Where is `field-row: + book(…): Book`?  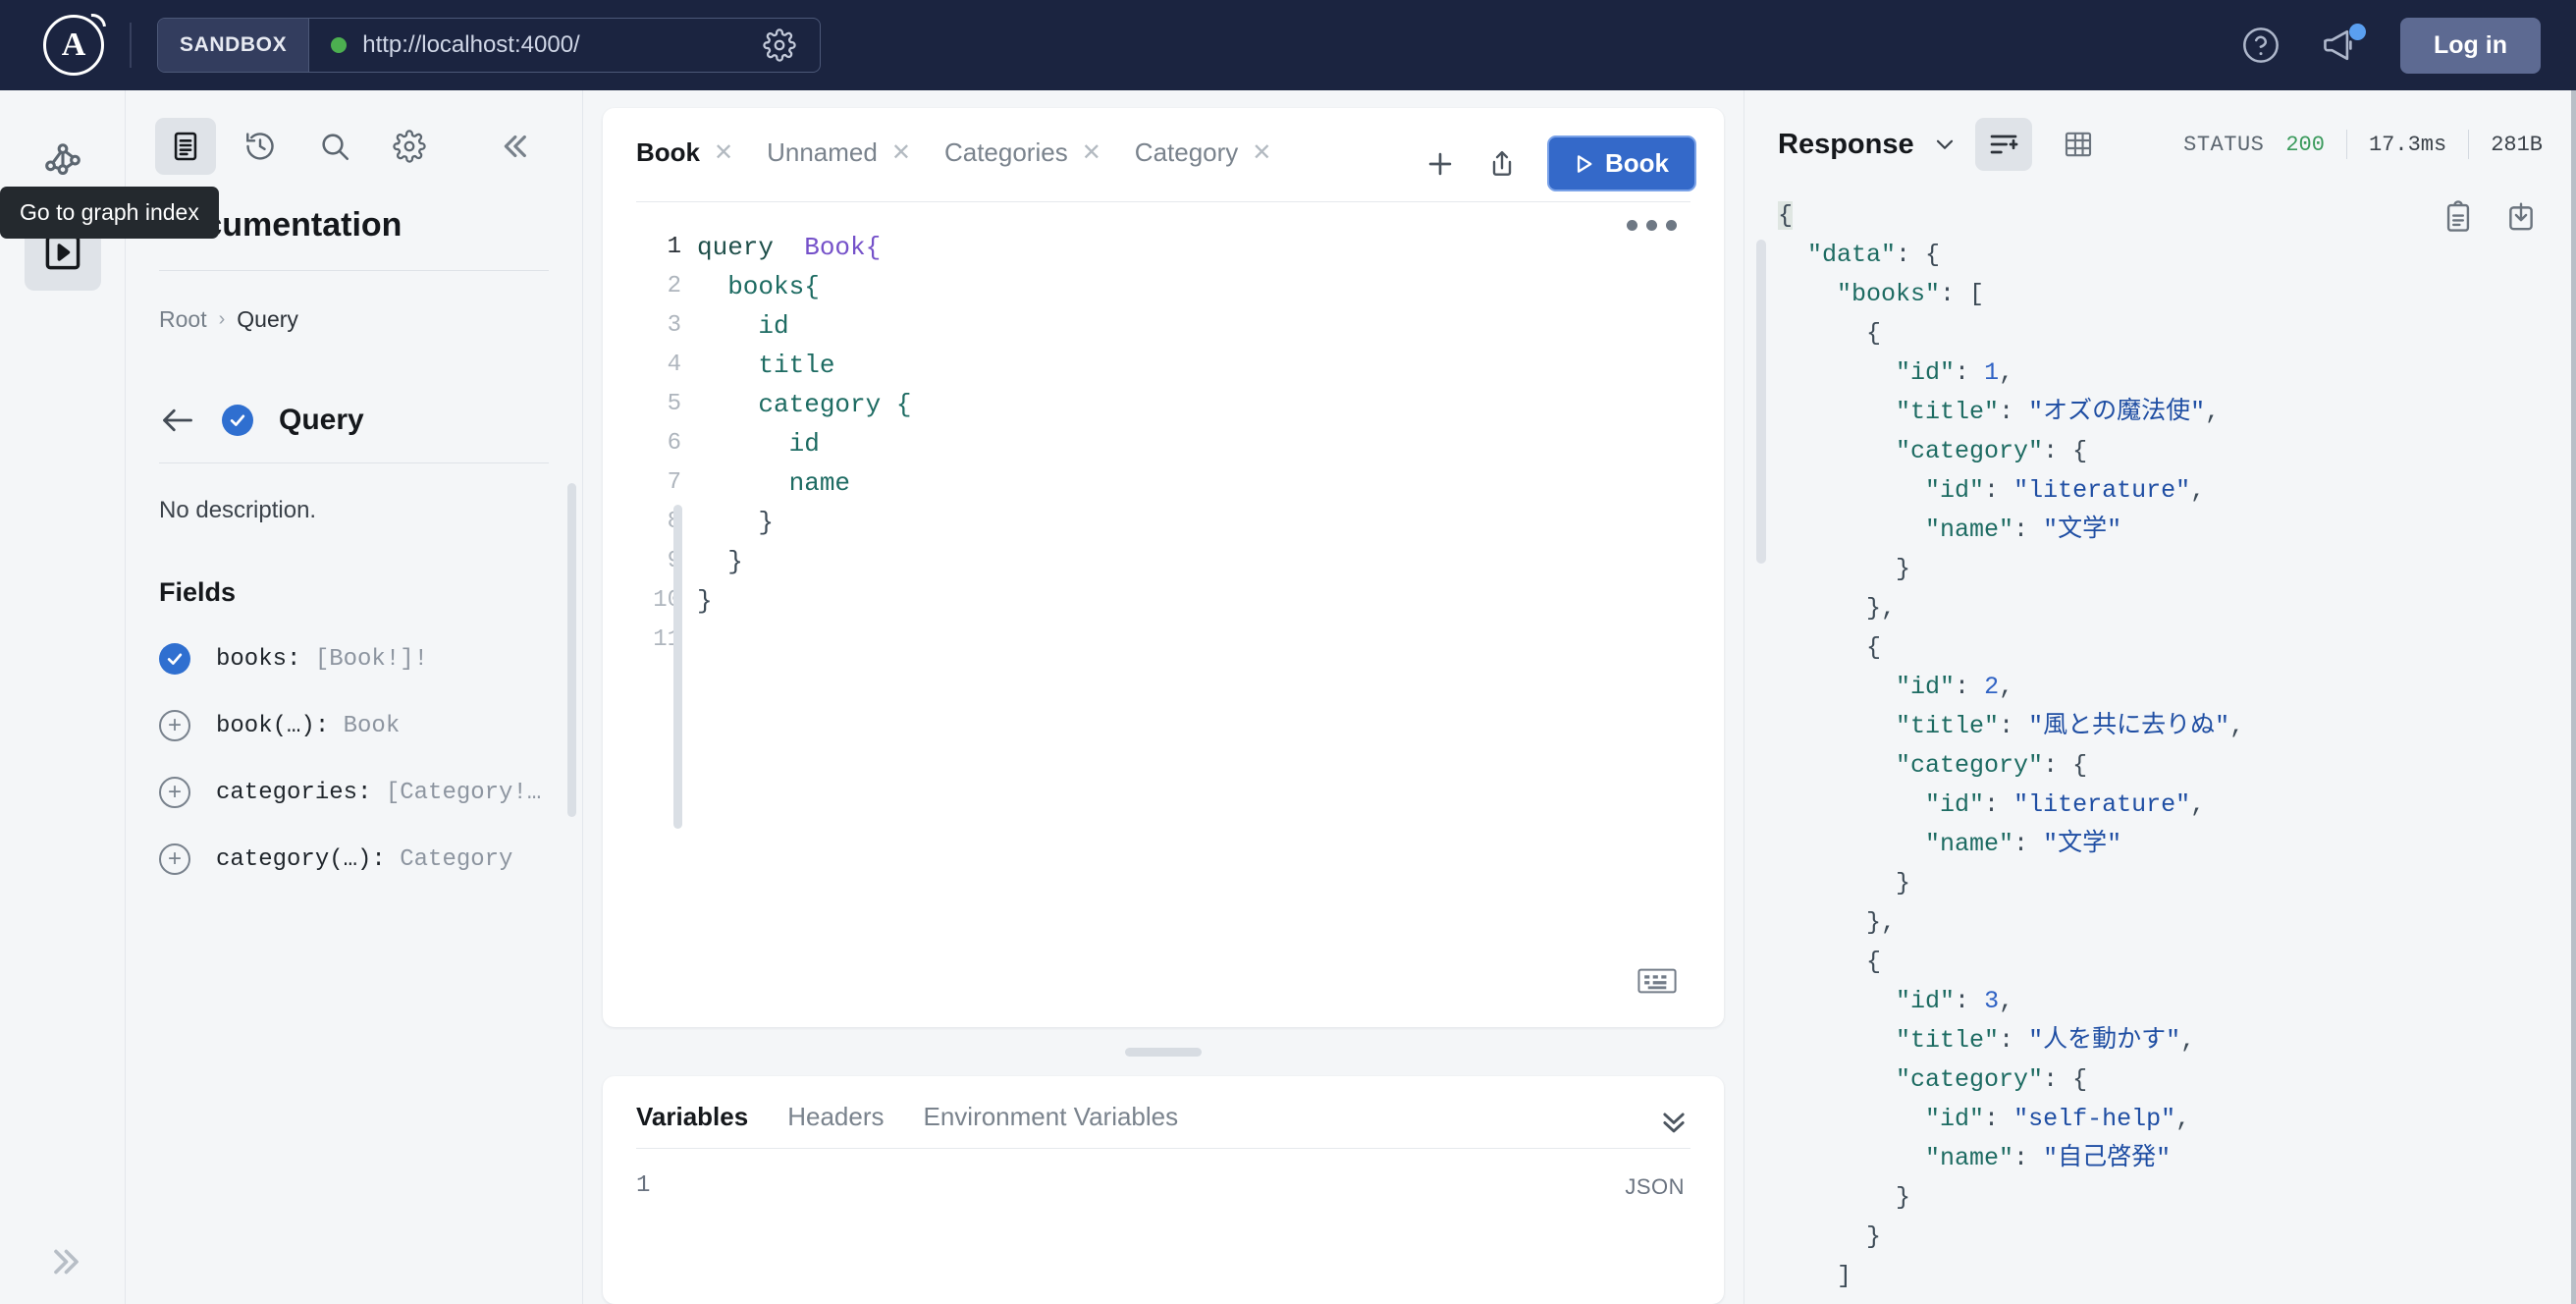 field-row: + book(…): Book is located at coordinates (354, 725).